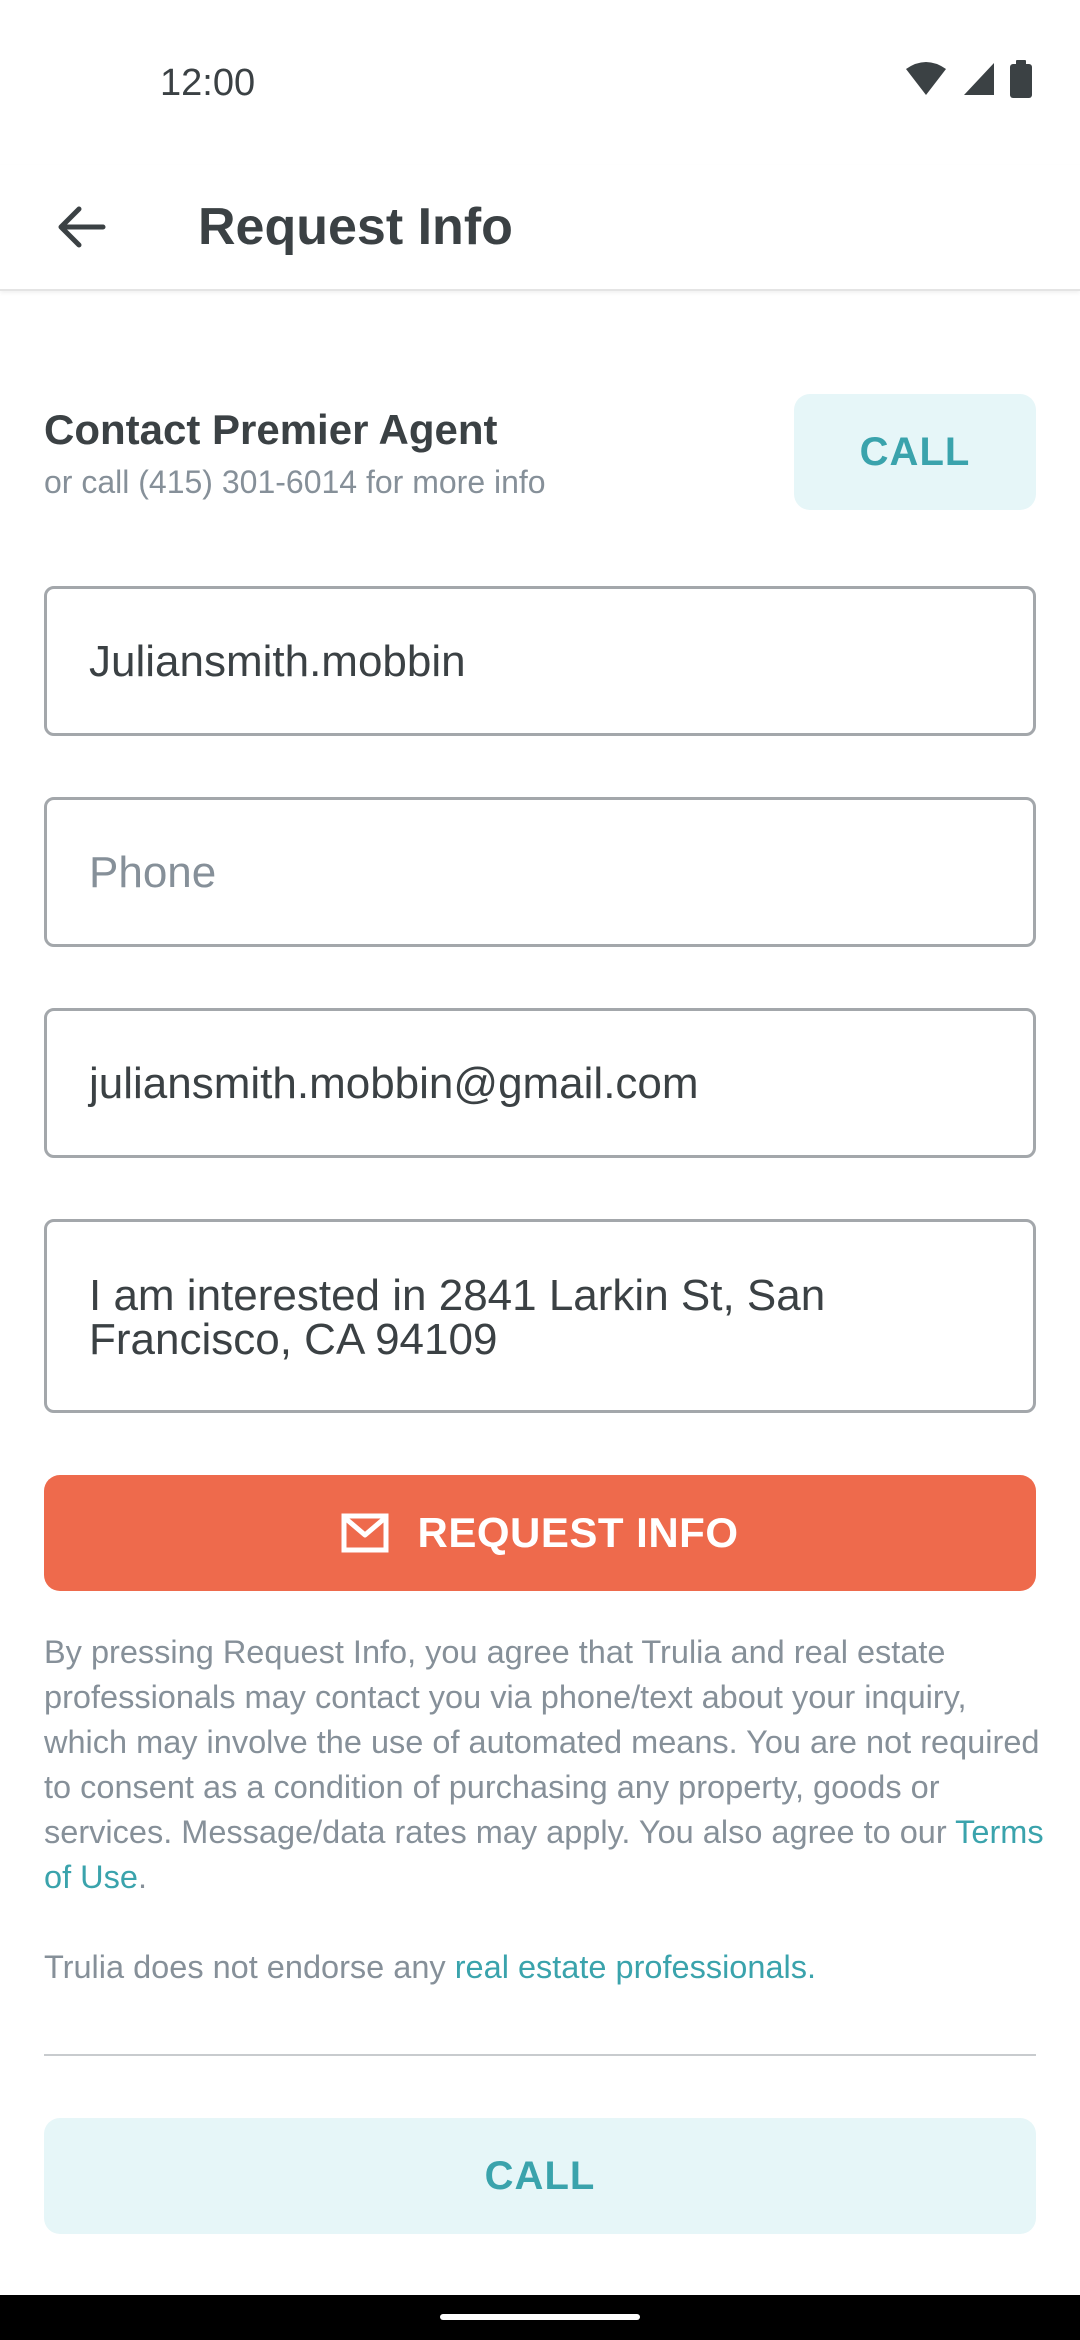 The height and width of the screenshot is (2340, 1080). Describe the element at coordinates (249, 1967) in the screenshot. I see `endorse-body: Trulia does not endorse any` at that location.